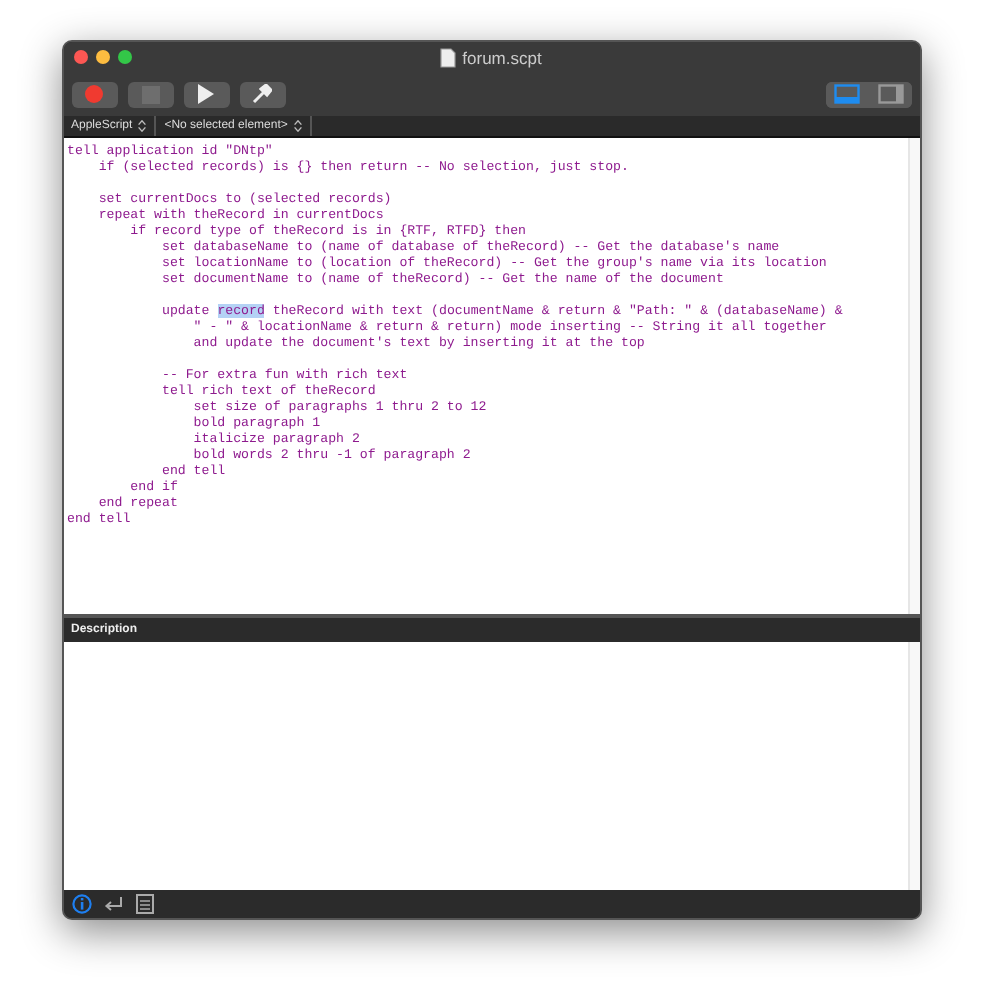 The image size is (982, 1000). I want to click on stop-icon, so click(150, 94).